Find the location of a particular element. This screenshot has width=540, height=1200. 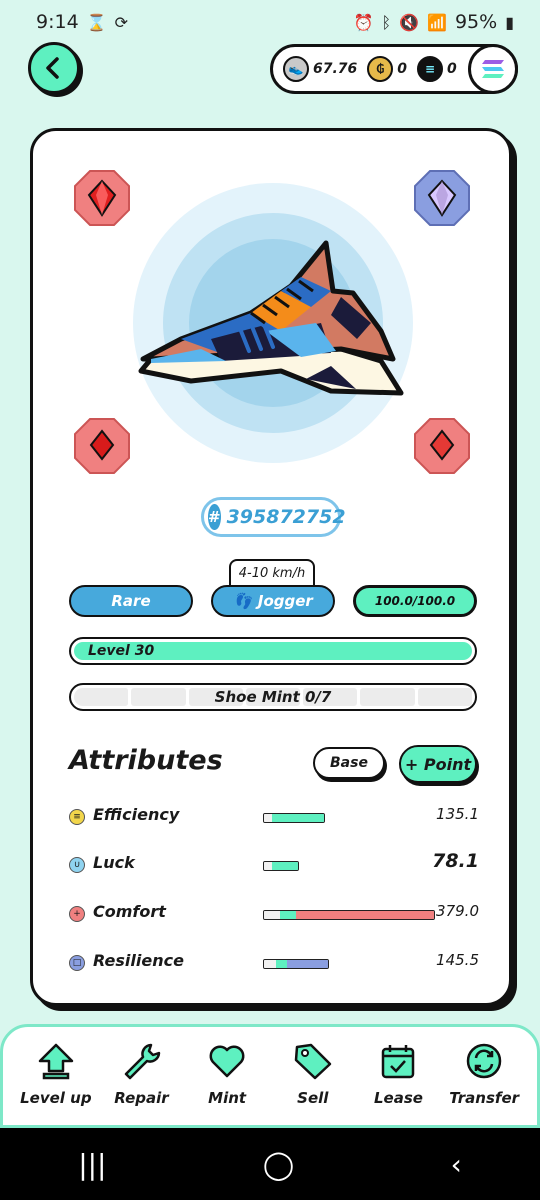

speed-range-label: 4-10 km/h is located at coordinates (272, 573).